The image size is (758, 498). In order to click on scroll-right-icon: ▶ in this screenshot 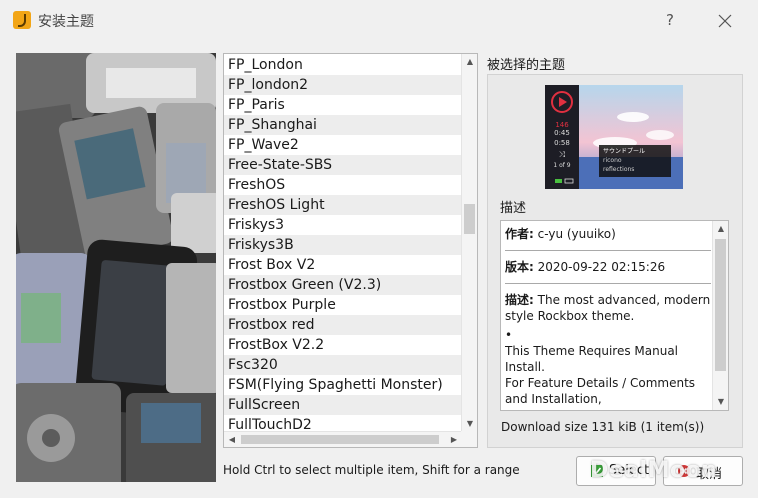, I will do `click(454, 440)`.